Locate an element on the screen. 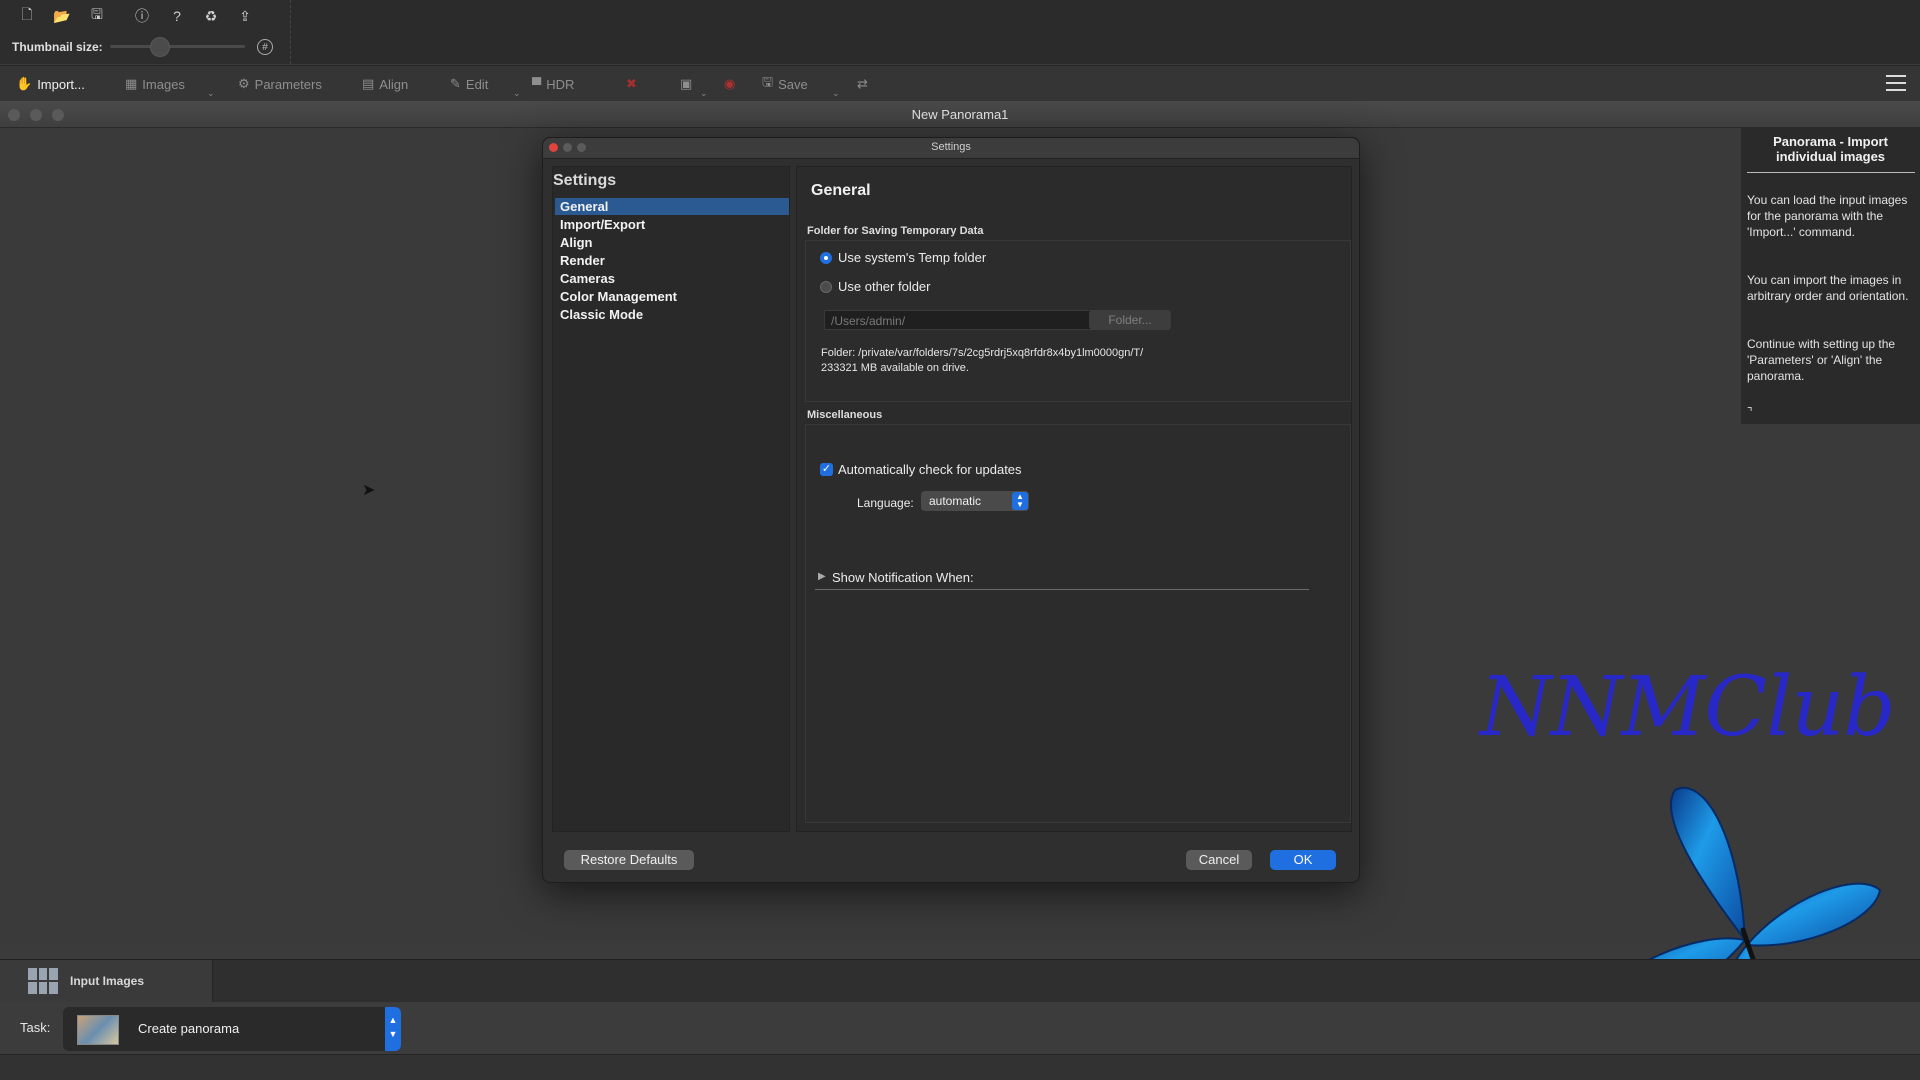 The width and height of the screenshot is (1920, 1080). sidebar-heading: Settings is located at coordinates (585, 180).